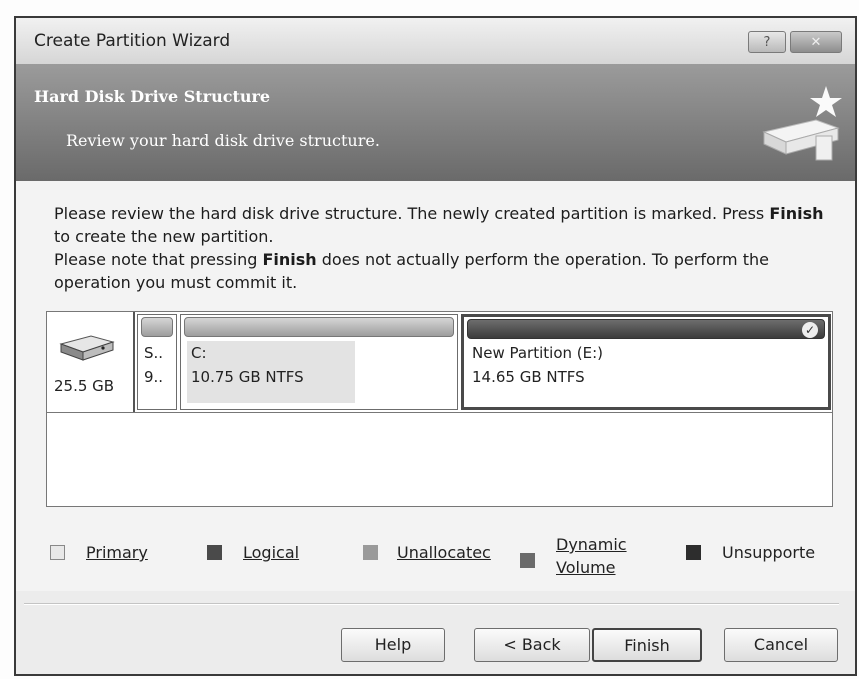  Describe the element at coordinates (796, 213) in the screenshot. I see `intro-finish-bold-1: Finish` at that location.